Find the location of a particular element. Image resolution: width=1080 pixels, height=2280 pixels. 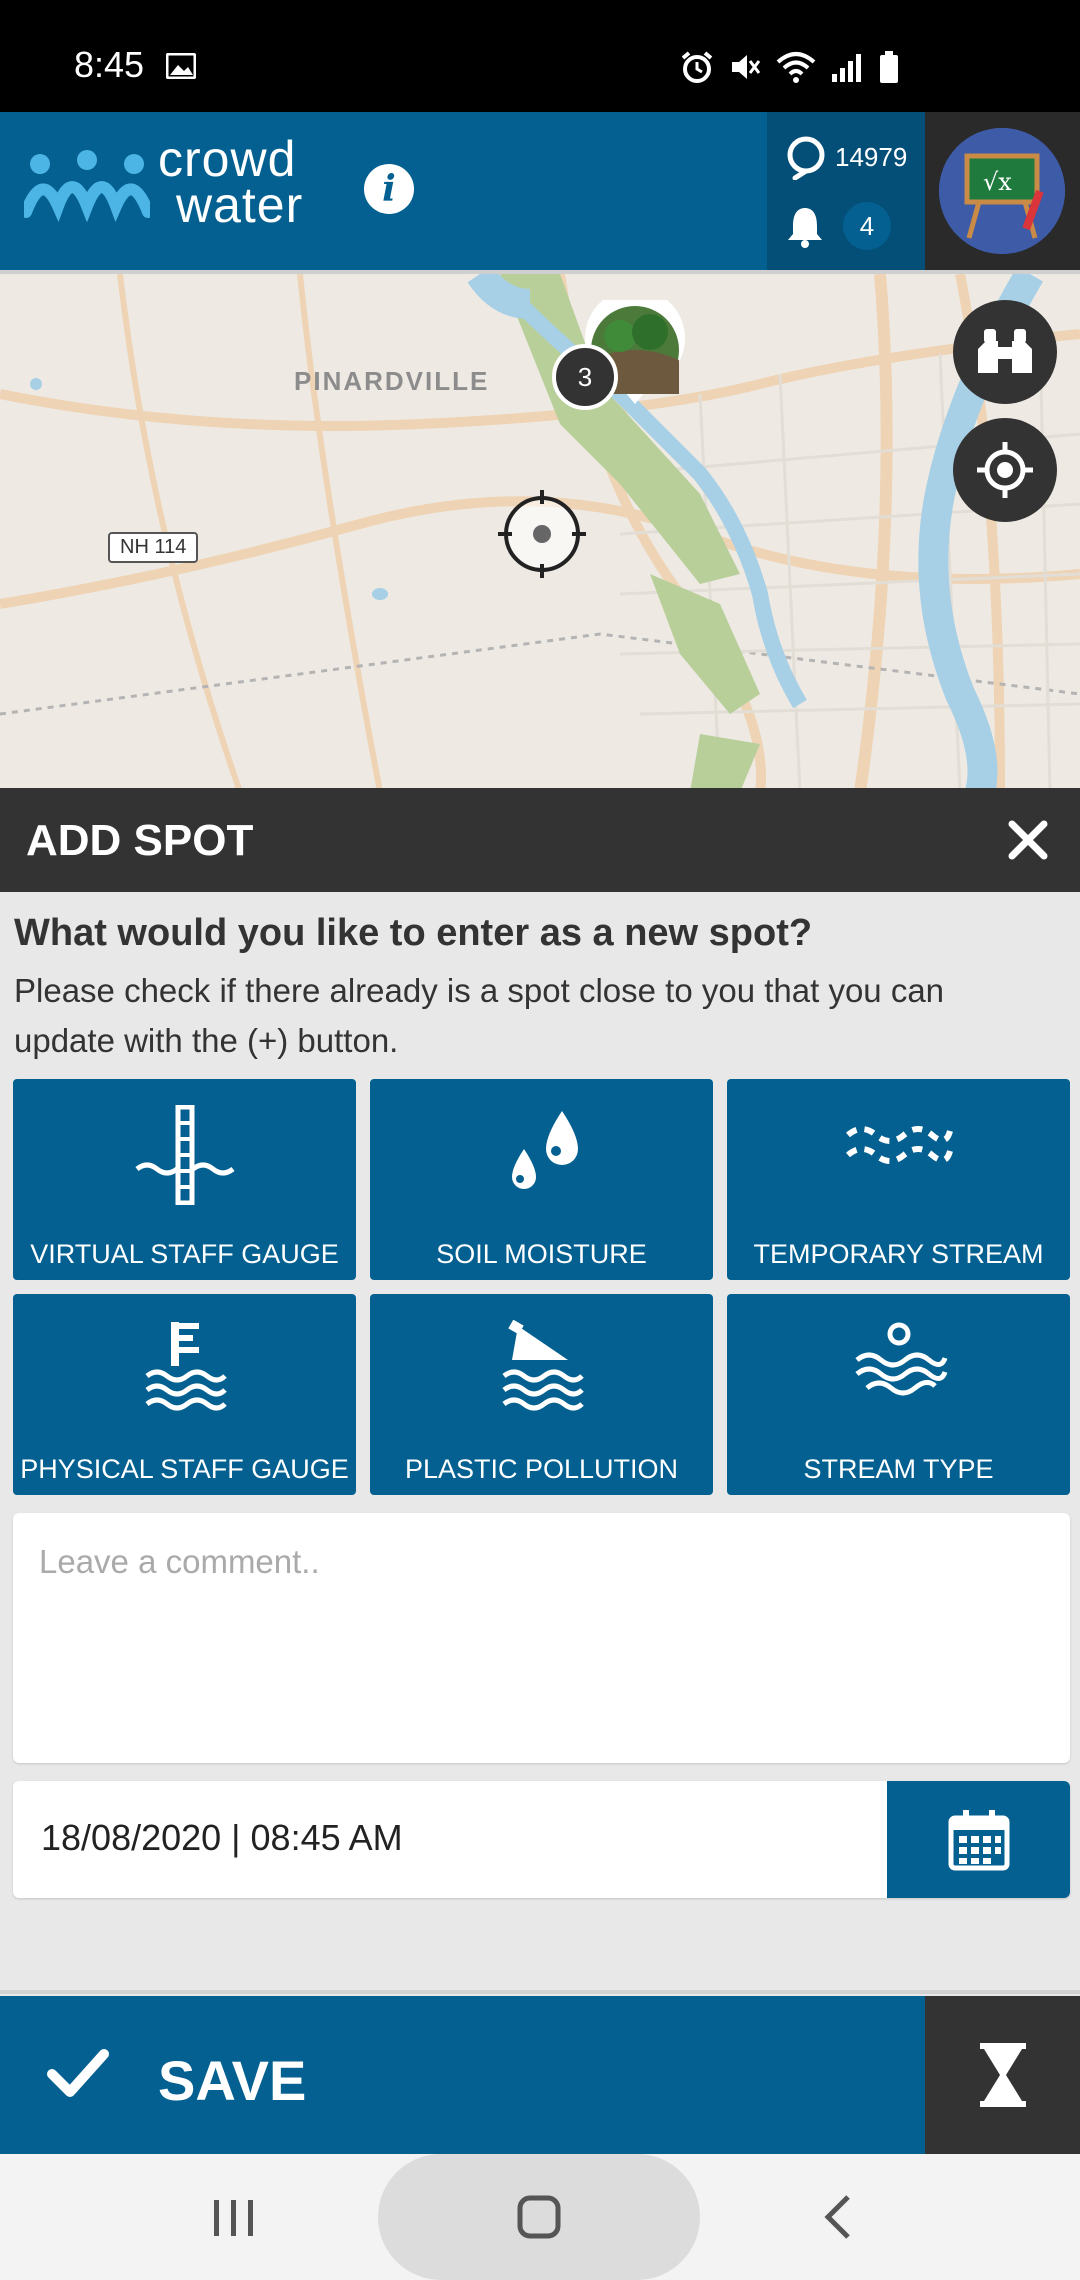

tile-label: TEMPORARY STREAM is located at coordinates (898, 1254).